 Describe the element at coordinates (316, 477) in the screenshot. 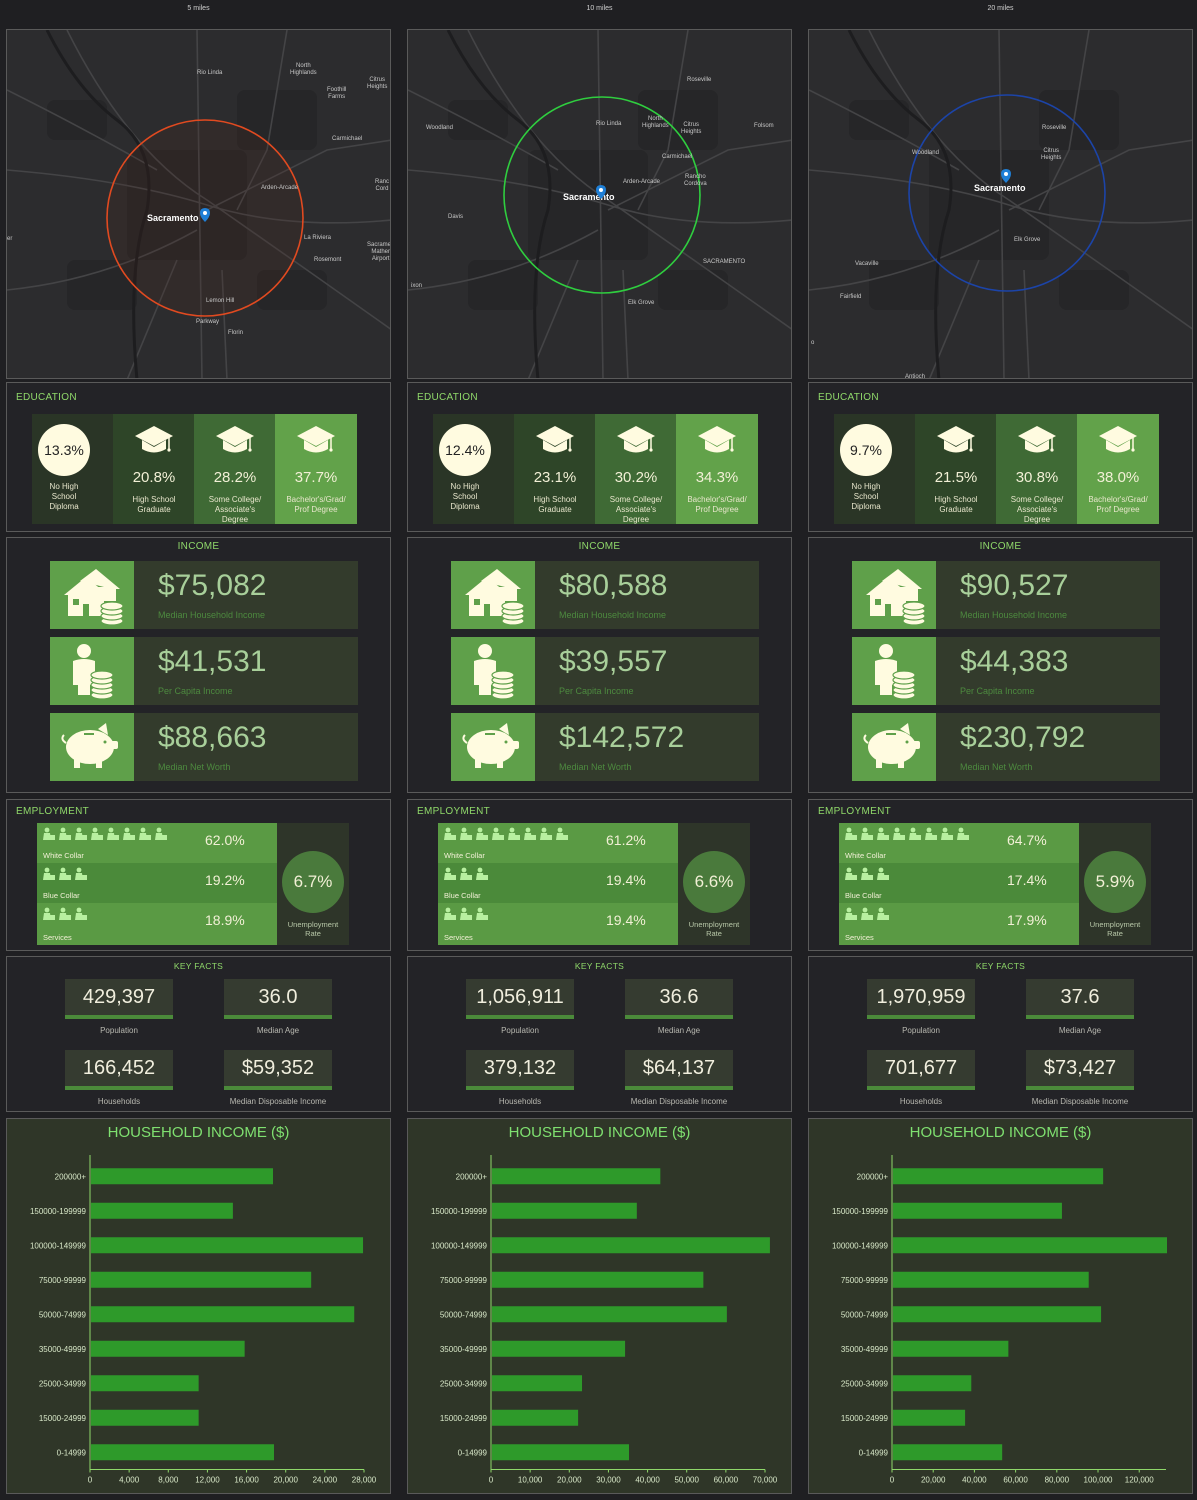

I see `education-pct: 37.7%` at that location.